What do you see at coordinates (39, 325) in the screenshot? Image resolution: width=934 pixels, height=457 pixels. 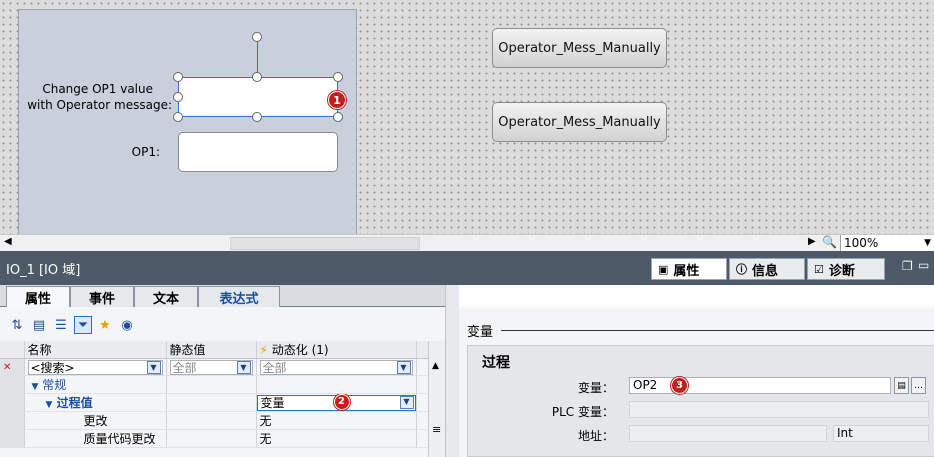 I see `expand-groups-icon: ▤` at bounding box center [39, 325].